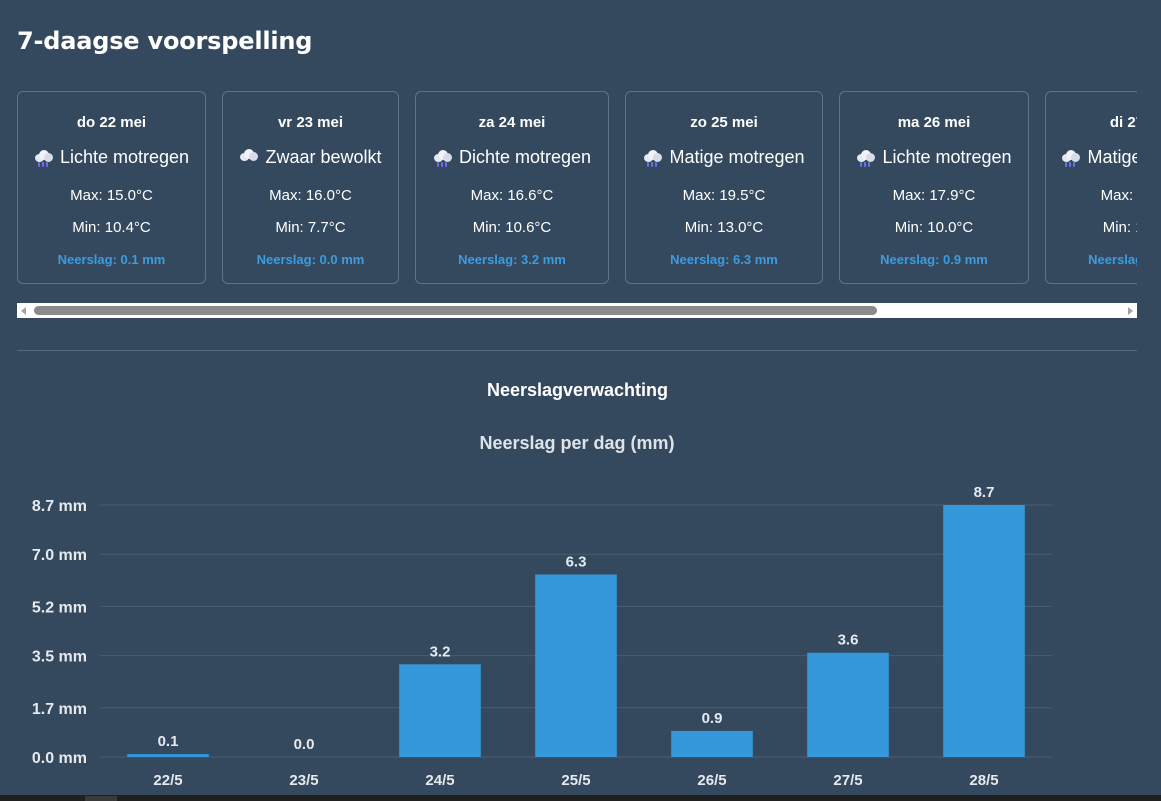  Describe the element at coordinates (1119, 227) in the screenshot. I see `forecast-min-temp: Min: 12.0°C` at that location.